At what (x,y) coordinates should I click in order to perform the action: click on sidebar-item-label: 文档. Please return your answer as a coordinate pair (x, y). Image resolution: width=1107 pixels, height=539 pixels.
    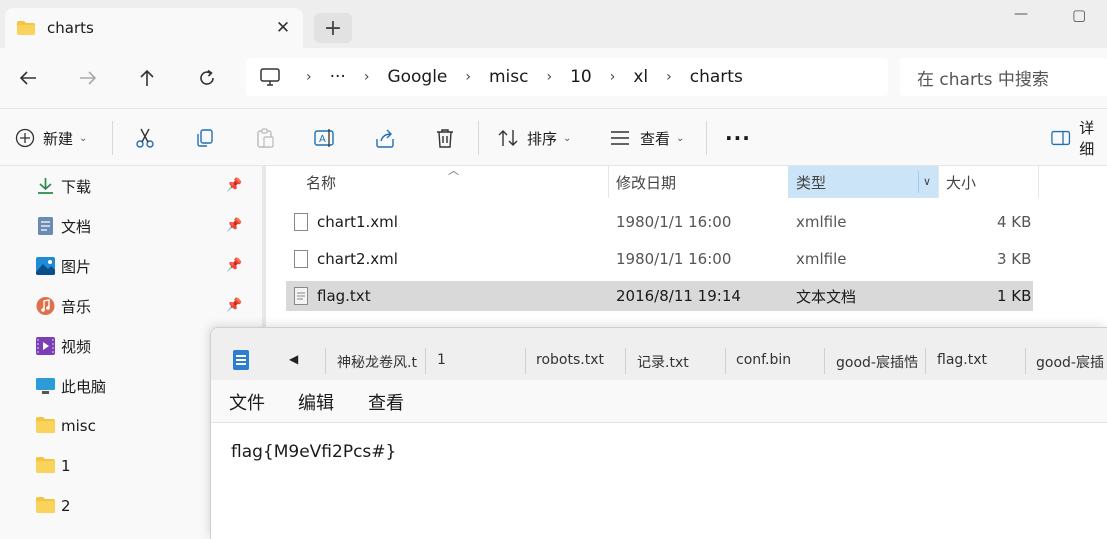
    Looking at the image, I should click on (76, 226).